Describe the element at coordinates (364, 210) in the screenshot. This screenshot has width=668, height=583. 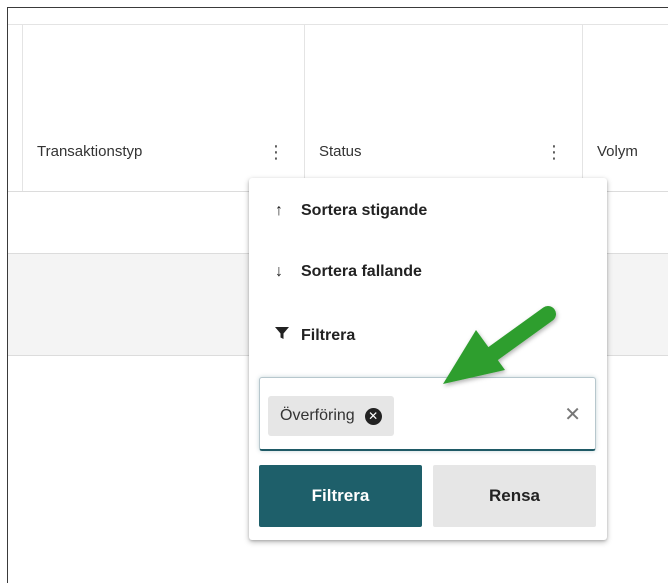
I see `sort-ascending-label: Sortera stigande` at that location.